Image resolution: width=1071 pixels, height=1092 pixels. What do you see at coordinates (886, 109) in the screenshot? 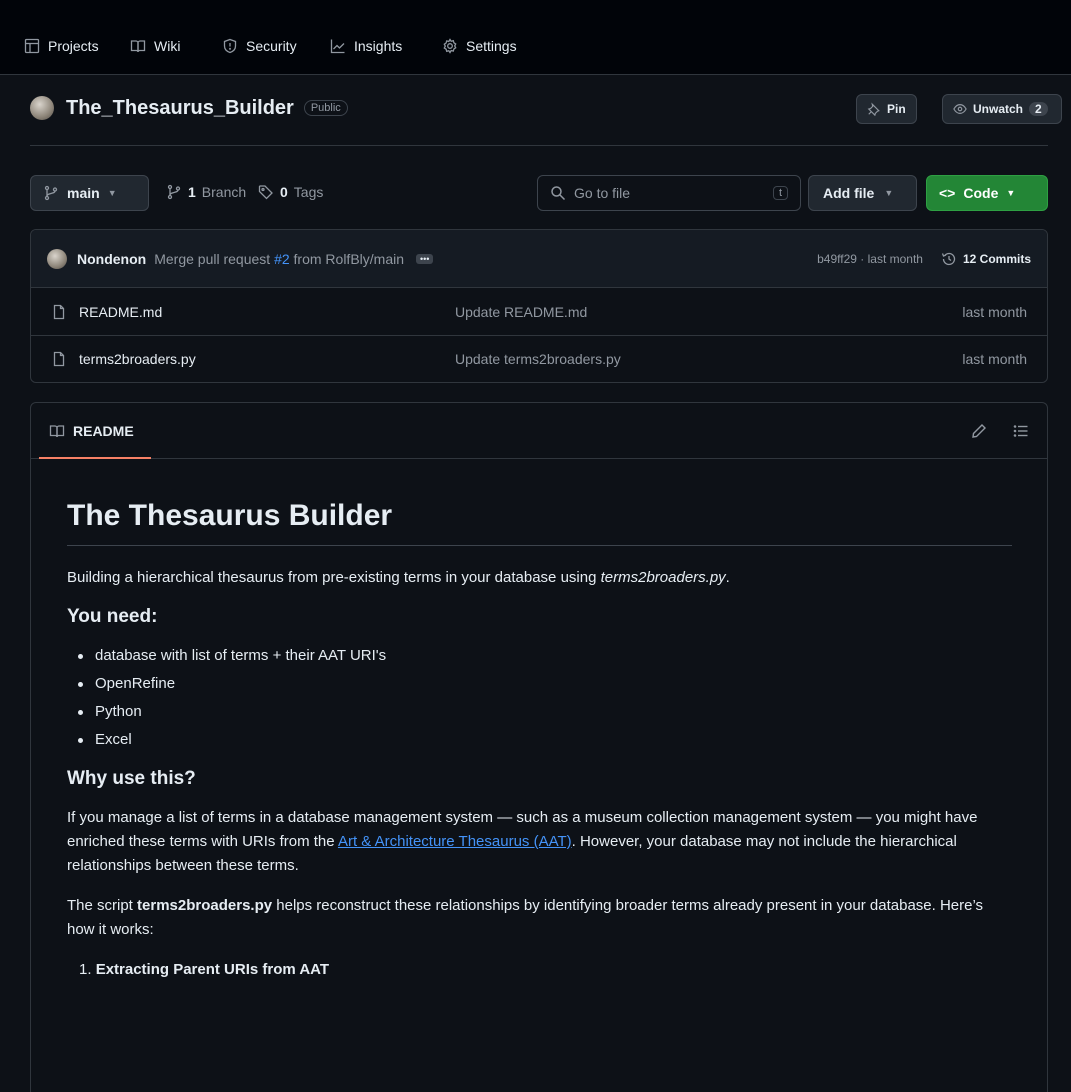
I see `pin-button: Pin` at bounding box center [886, 109].